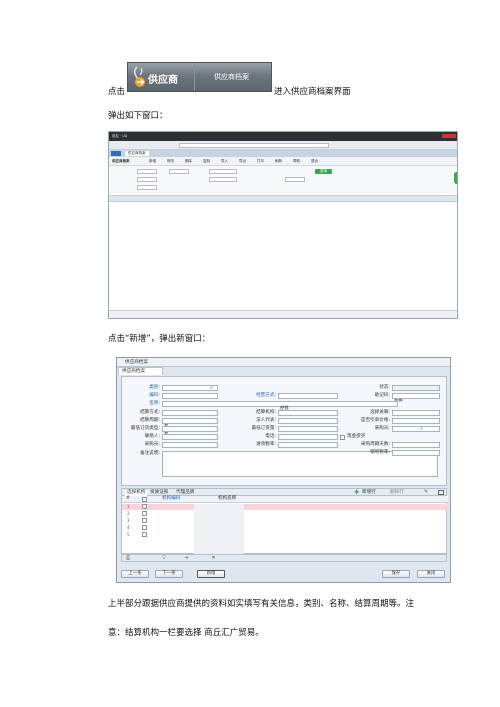 Image resolution: width=500 pixels, height=707 pixels. What do you see at coordinates (128, 520) in the screenshot?
I see `row-number: 3` at bounding box center [128, 520].